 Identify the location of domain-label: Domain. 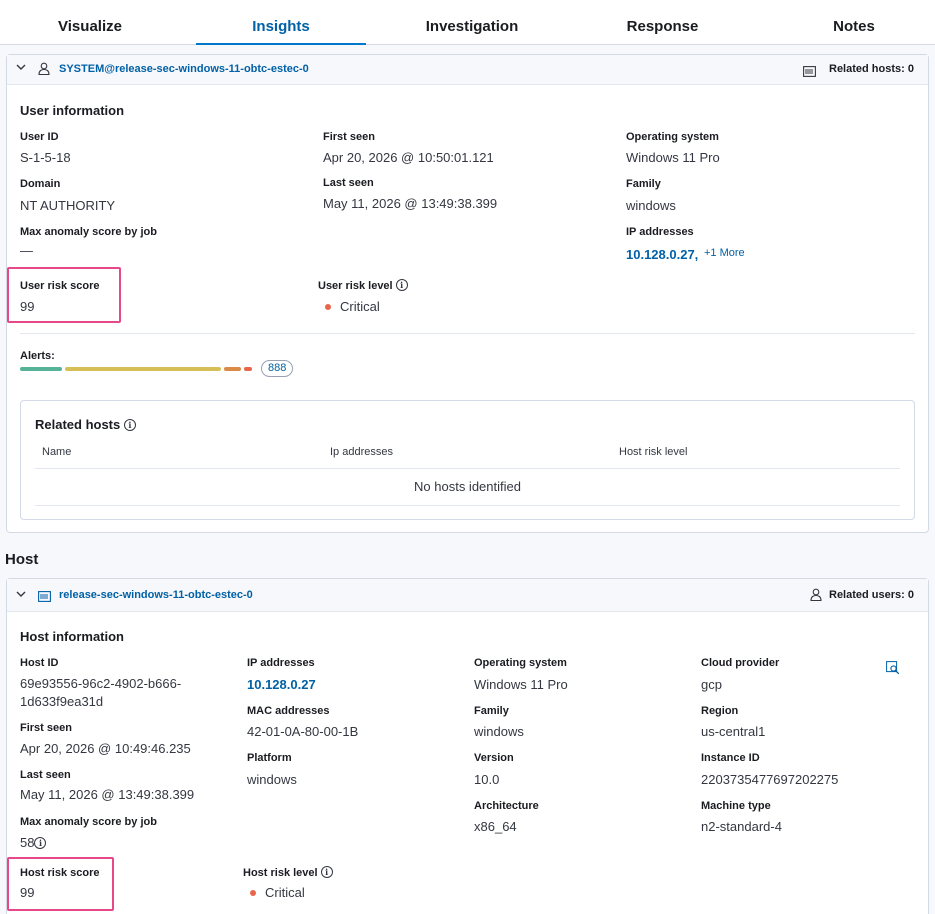
(40, 184).